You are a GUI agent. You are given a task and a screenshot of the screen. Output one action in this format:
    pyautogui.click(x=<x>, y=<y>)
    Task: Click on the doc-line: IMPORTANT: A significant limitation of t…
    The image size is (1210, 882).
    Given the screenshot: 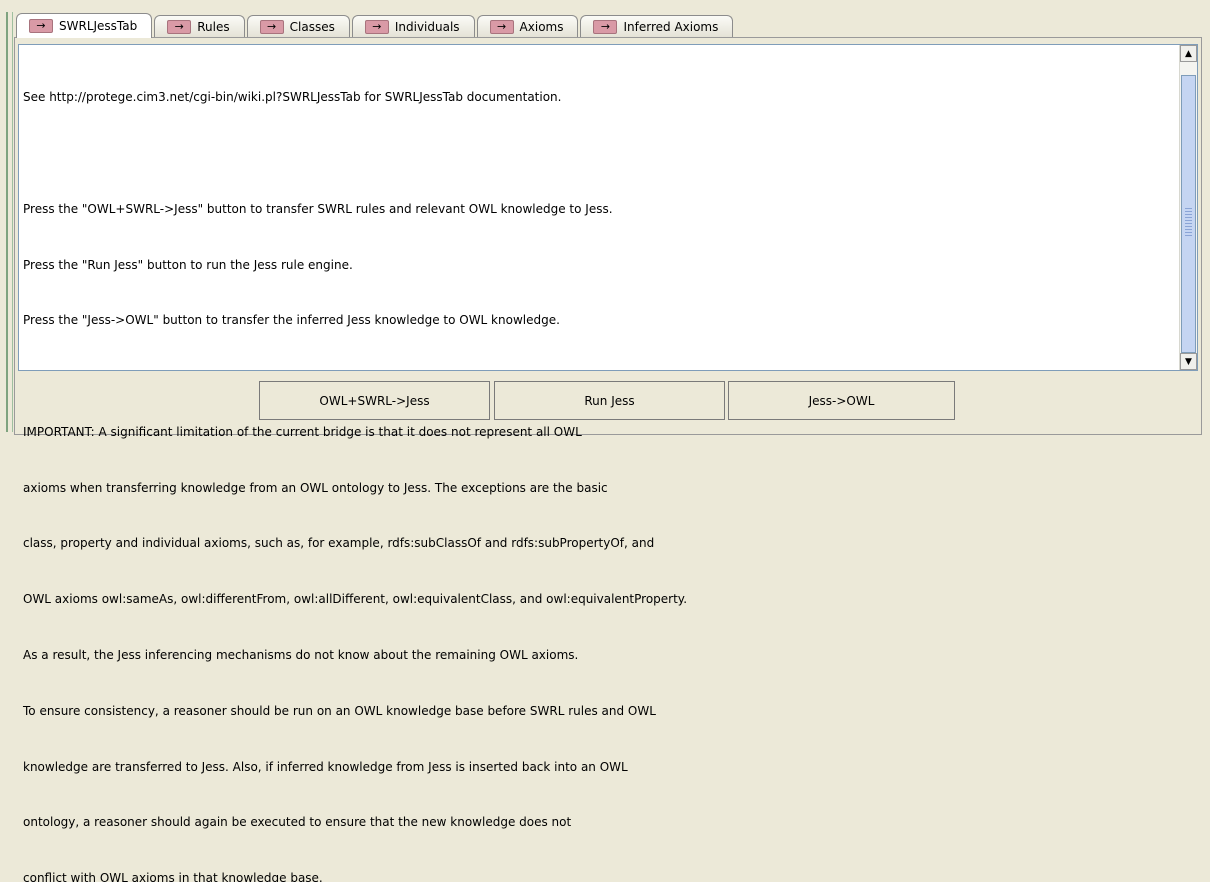 What is the action you would take?
    pyautogui.click(x=302, y=431)
    